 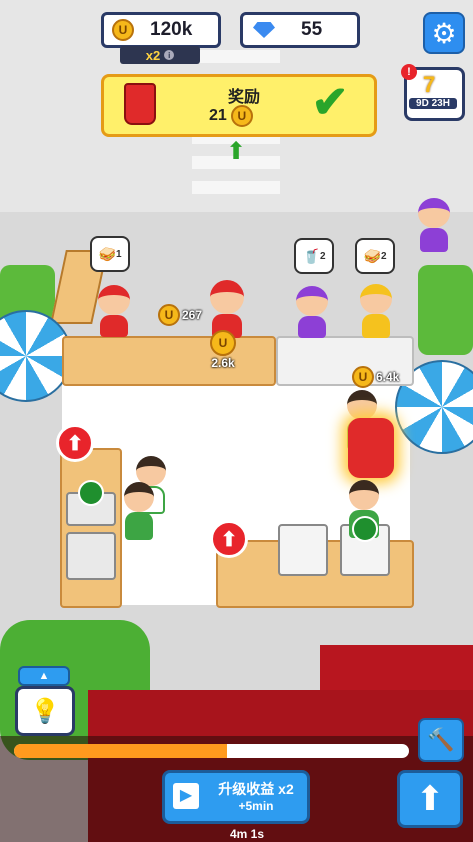 I want to click on lightbulb-icon: 💡, so click(x=45, y=711).